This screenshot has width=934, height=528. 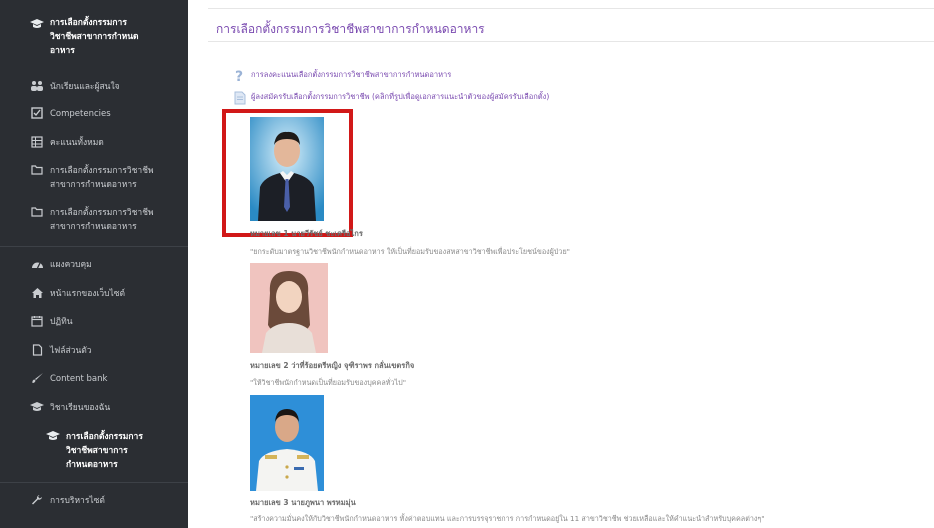 I want to click on checkbox-icon, so click(x=37, y=114).